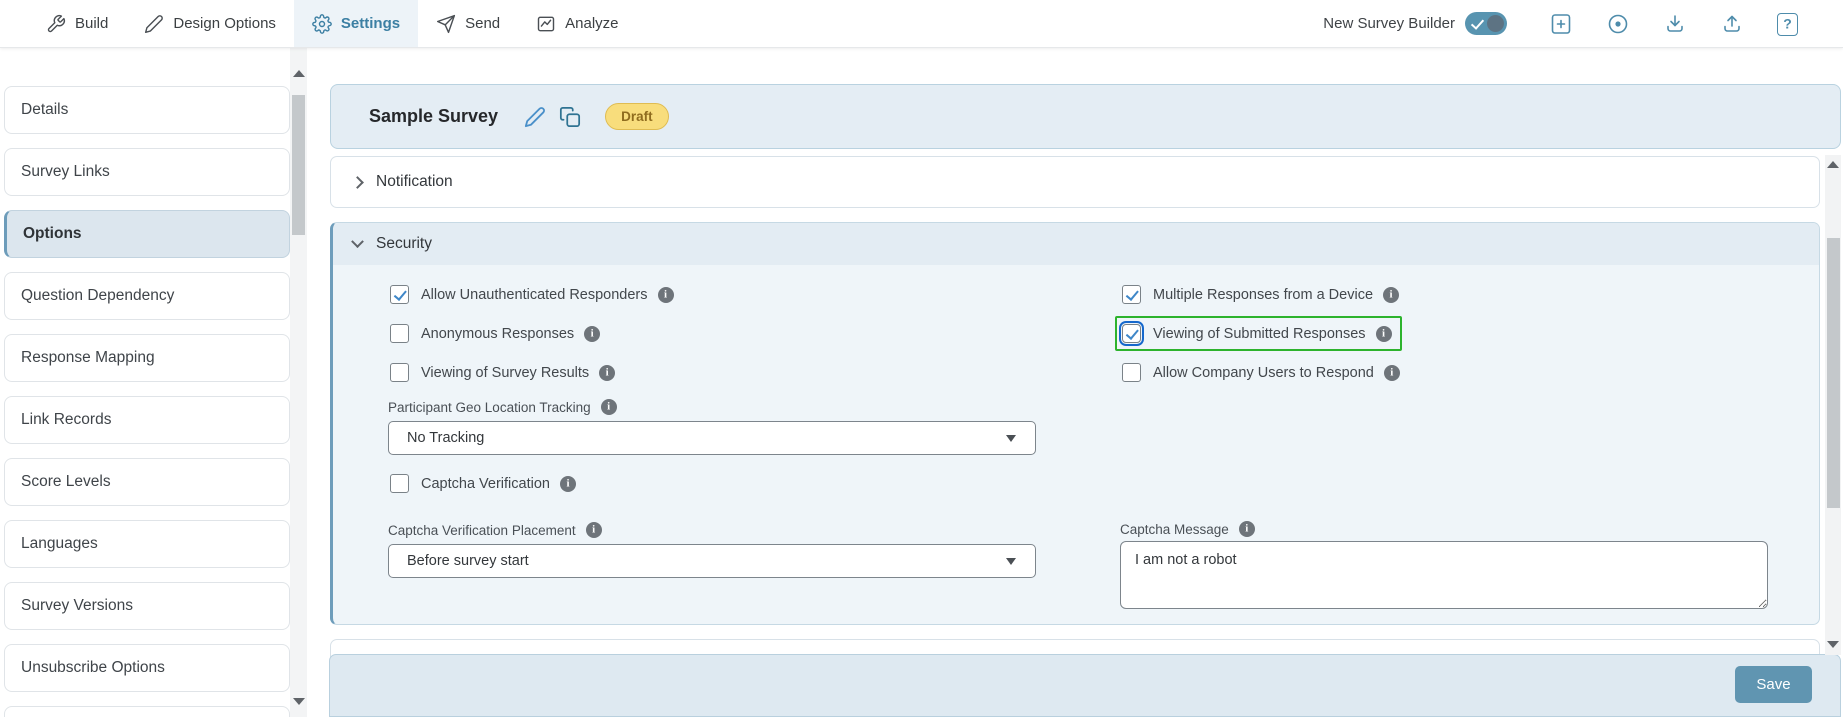  Describe the element at coordinates (570, 117) in the screenshot. I see `copy-icon` at that location.